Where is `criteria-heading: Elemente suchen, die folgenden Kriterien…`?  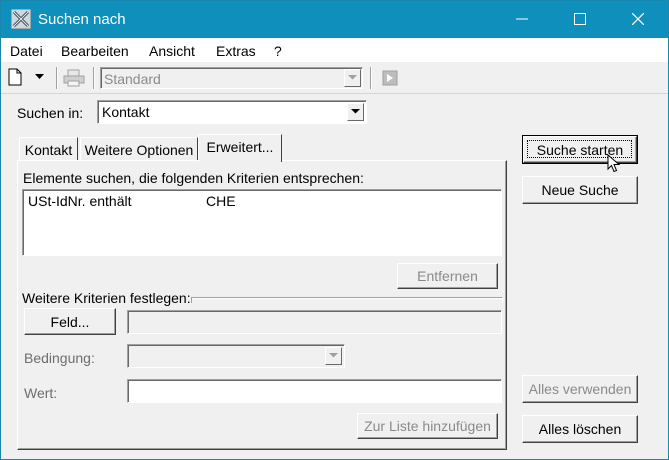
criteria-heading: Elemente suchen, die folgenden Kriterien… is located at coordinates (193, 178).